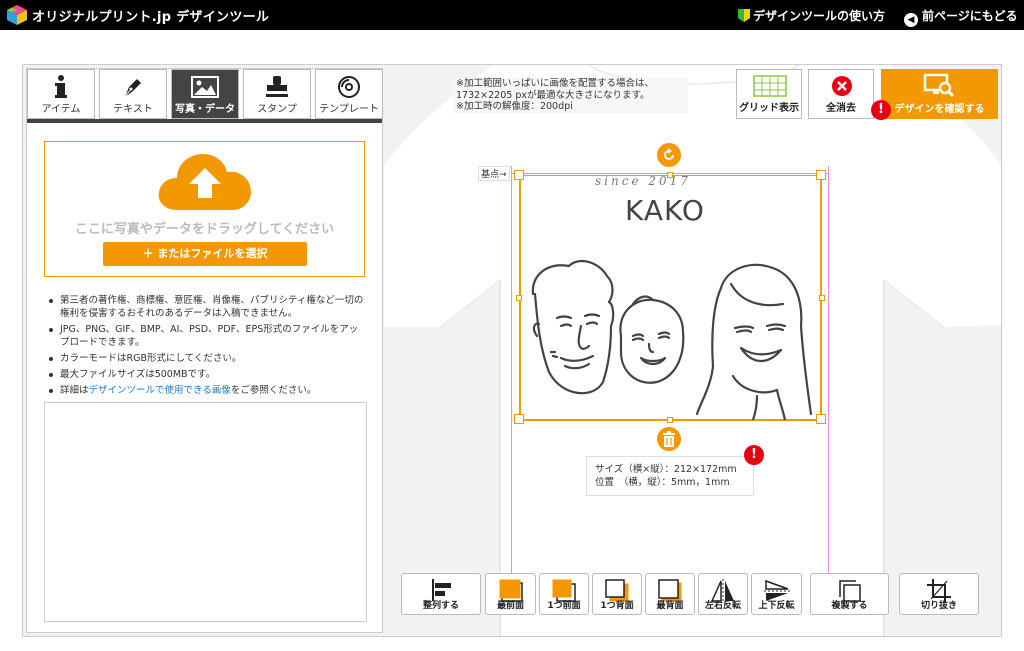 The image size is (1024, 651). Describe the element at coordinates (494, 173) in the screenshot. I see `base-point-label: 基点→` at that location.